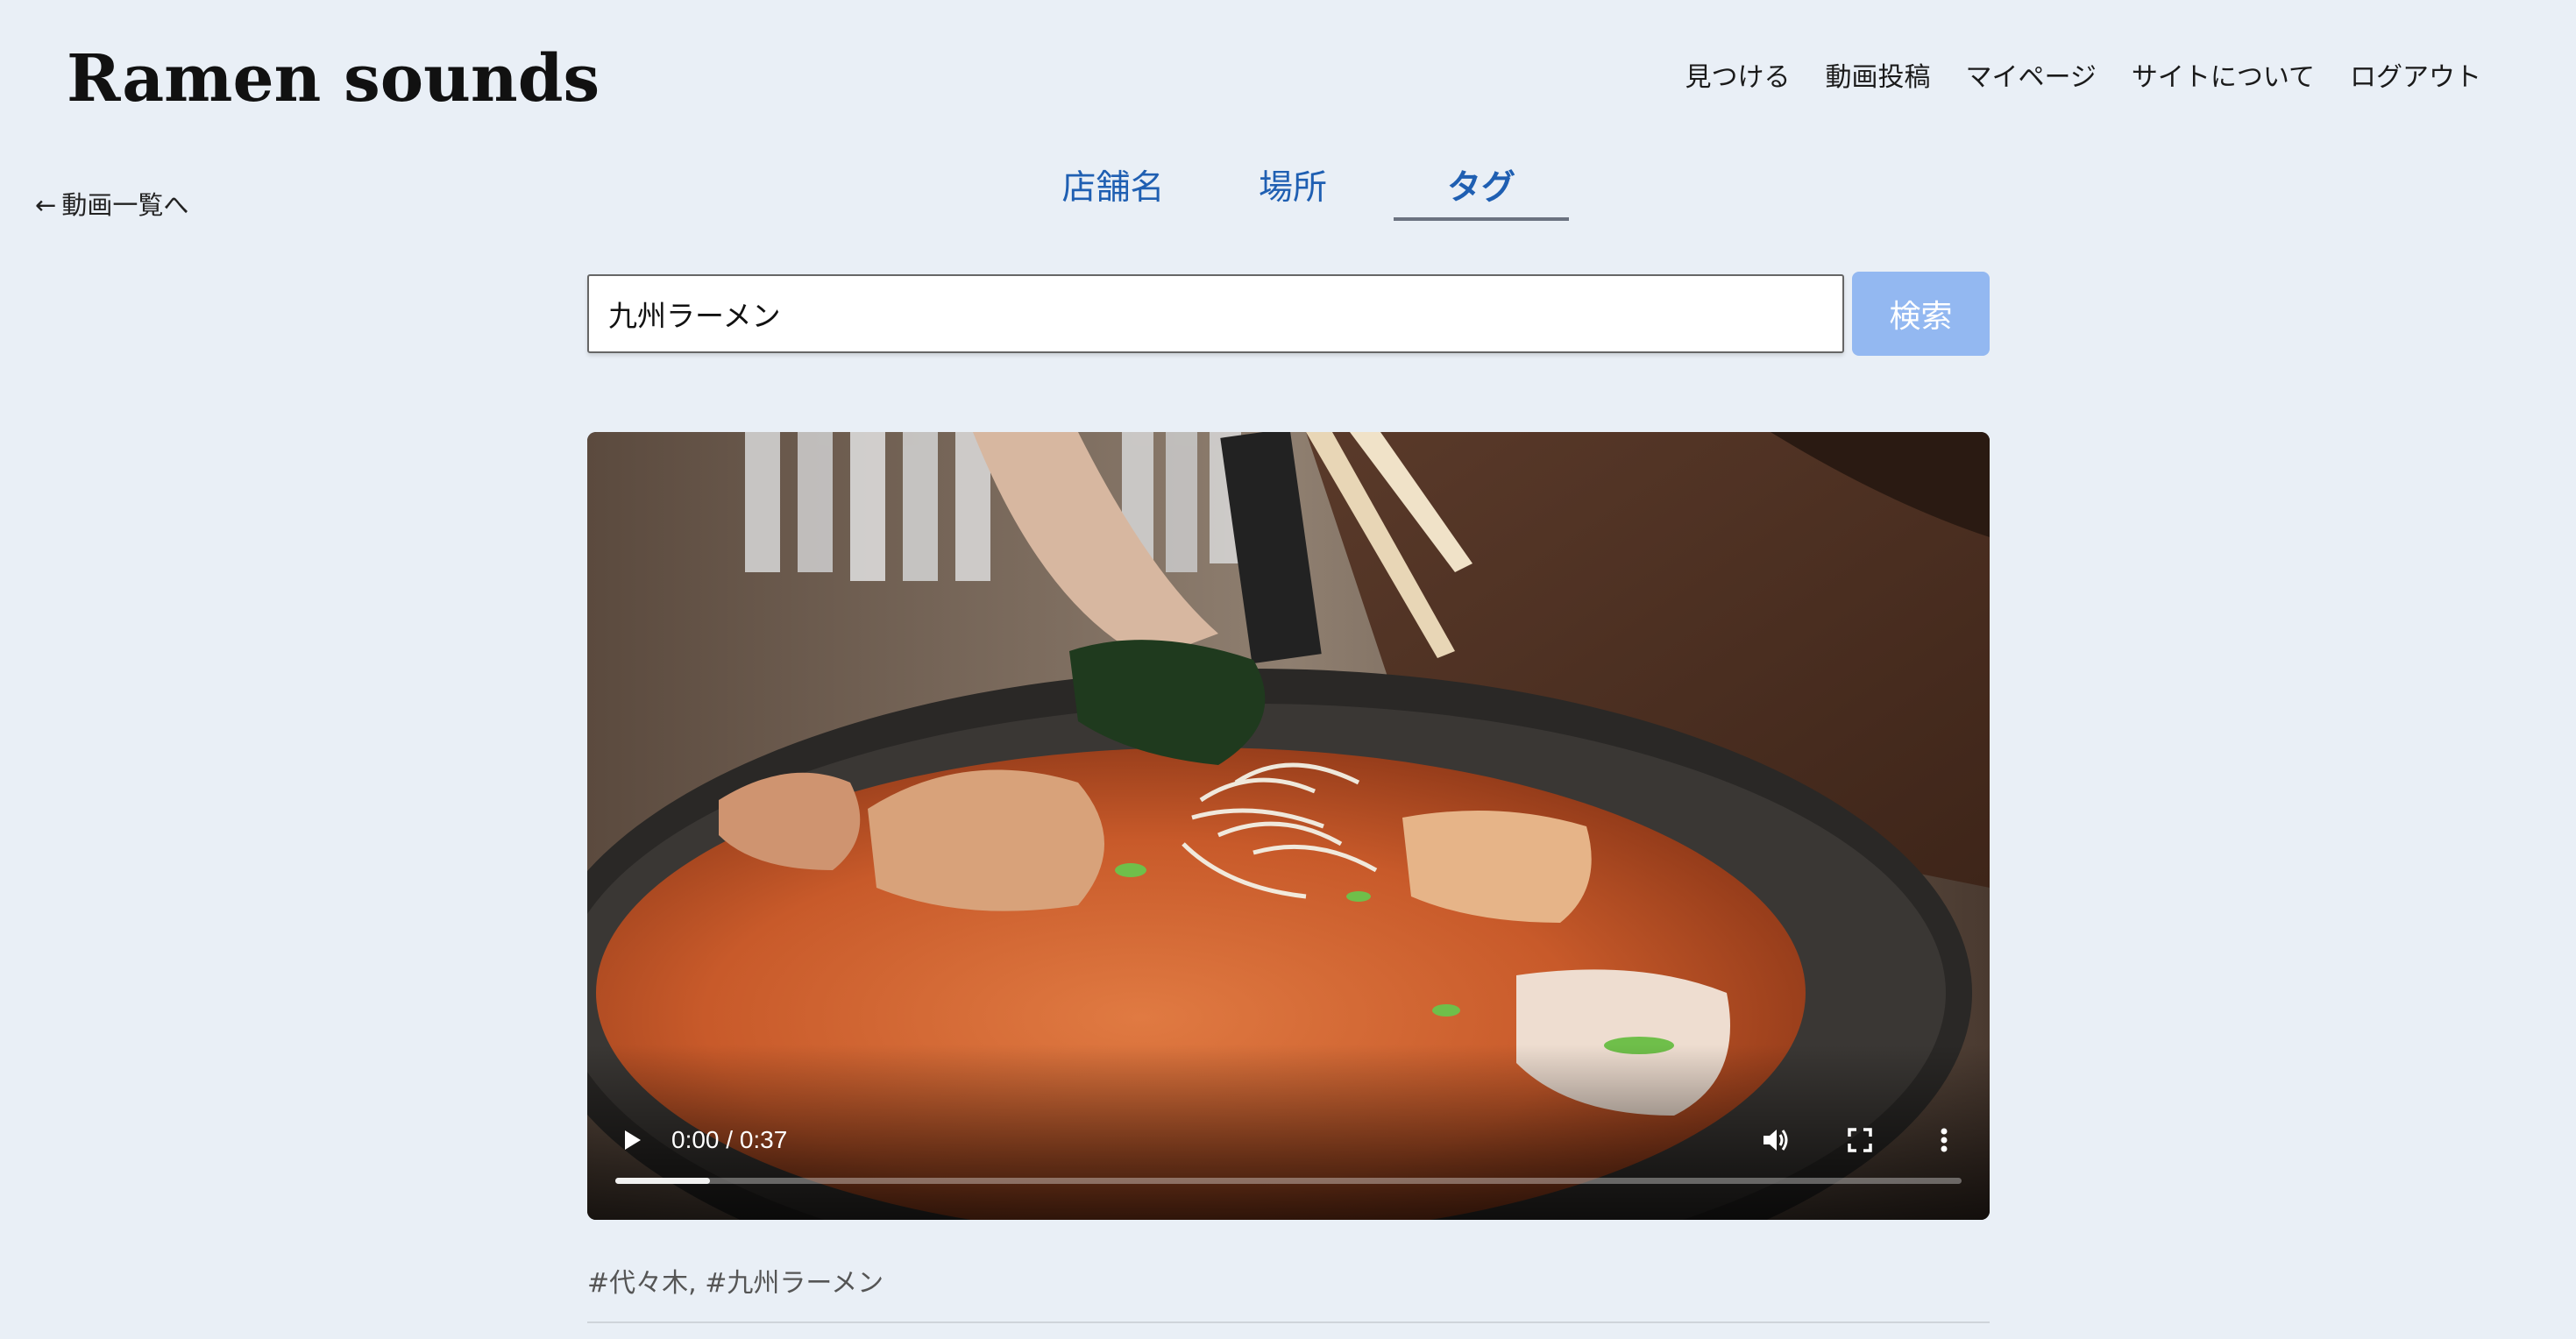 The width and height of the screenshot is (2576, 1339). I want to click on main-nav: 見つける 動画投稿 マイページ サイトについて ログアウト, so click(2083, 78).